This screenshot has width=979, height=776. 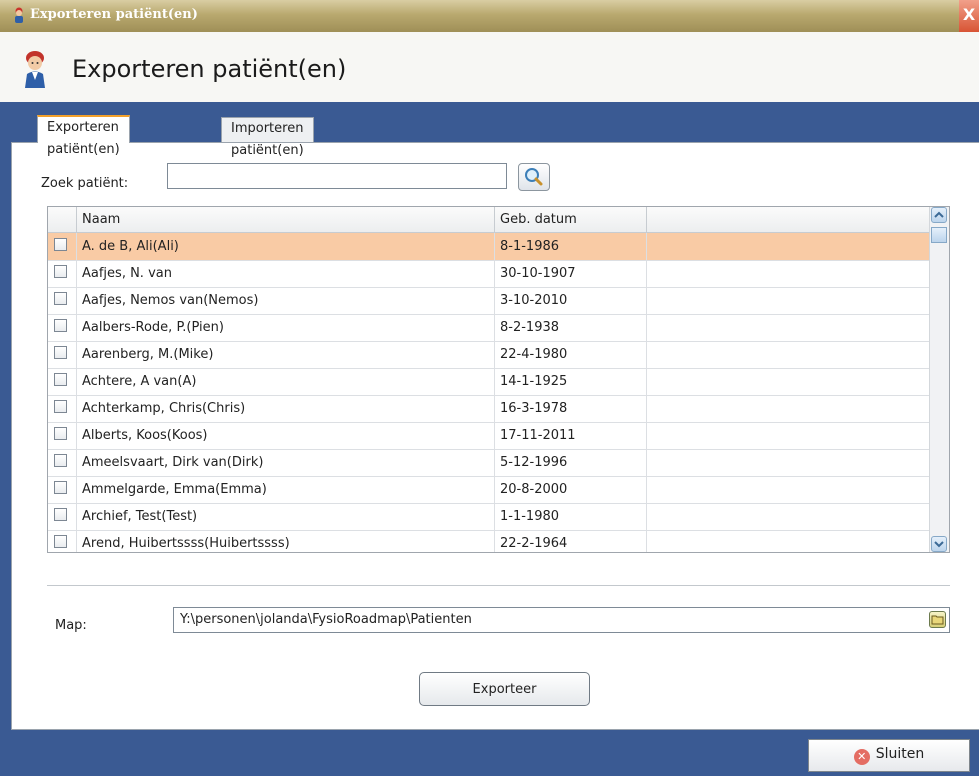 I want to click on table-row: Ammelgarde, Emma(Emma) 20-8-2000, so click(x=489, y=490).